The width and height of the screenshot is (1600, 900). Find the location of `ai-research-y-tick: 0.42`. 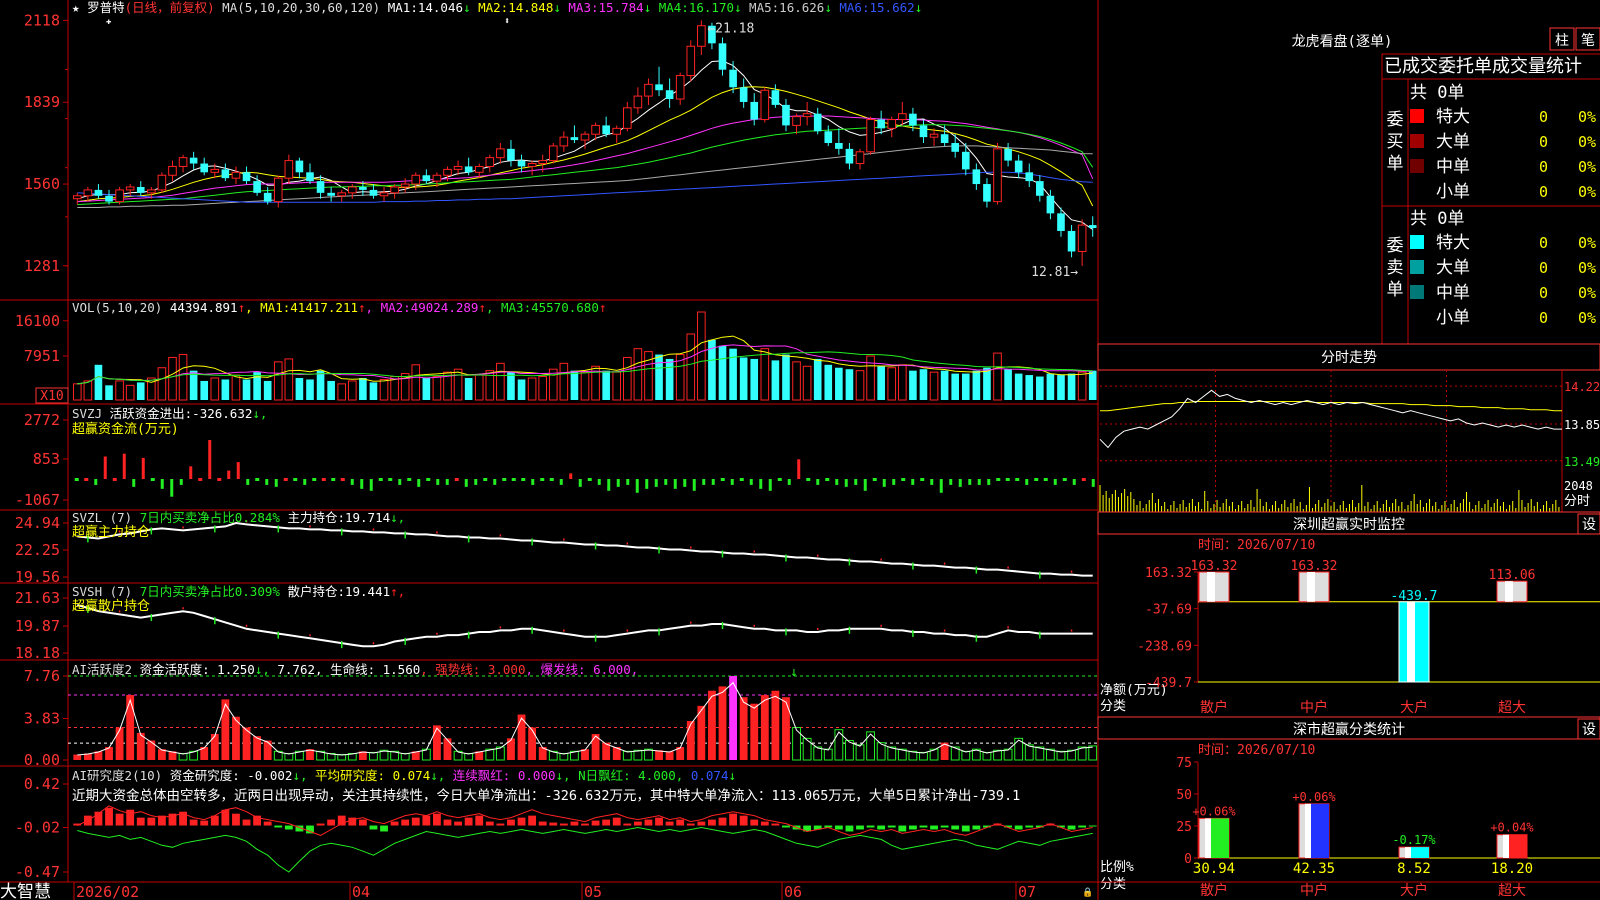

ai-research-y-tick: 0.42 is located at coordinates (42, 784).